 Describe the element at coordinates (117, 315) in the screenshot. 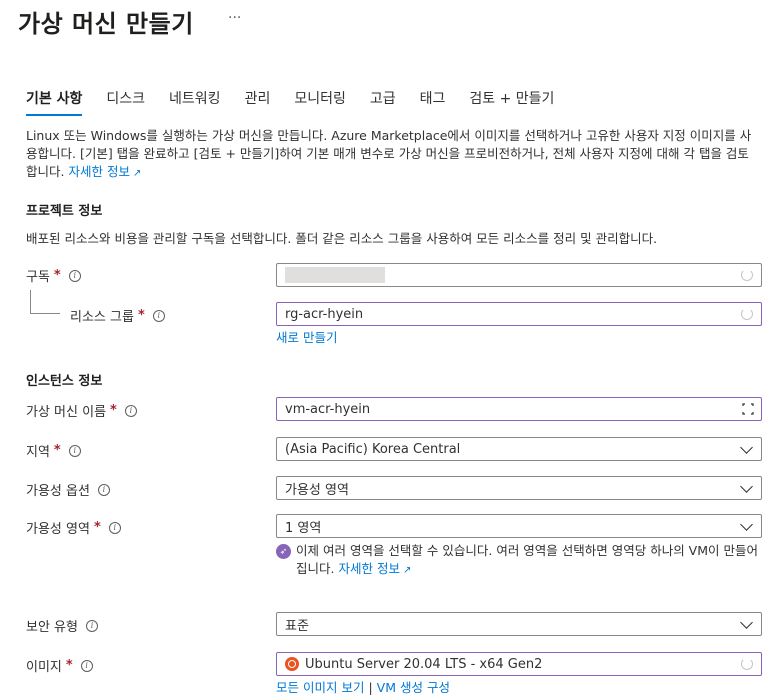

I see `resource-group-label: 리소스 그룹 * i` at that location.